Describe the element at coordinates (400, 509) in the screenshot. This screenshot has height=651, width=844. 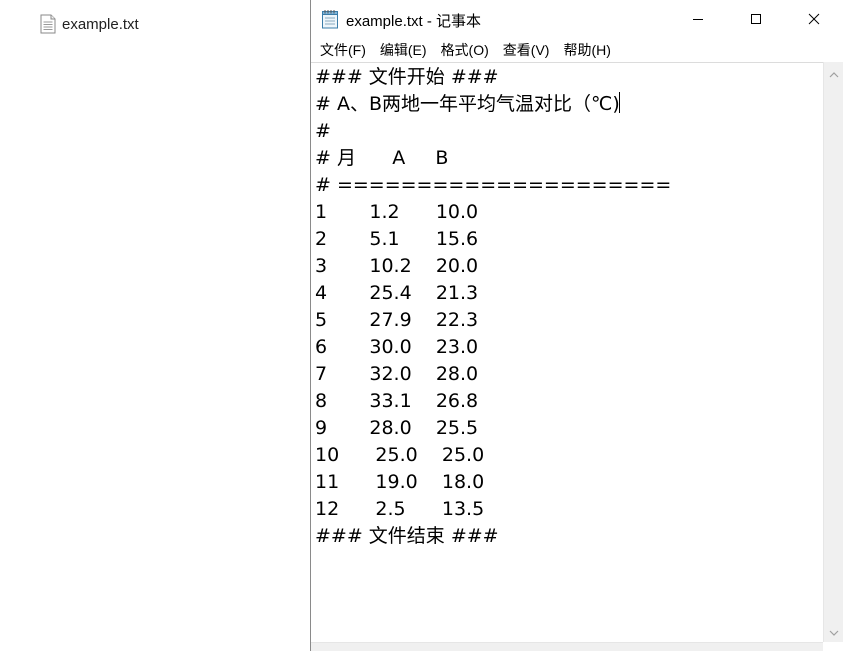
I see `editor-line: 12 2.5 13.5` at that location.